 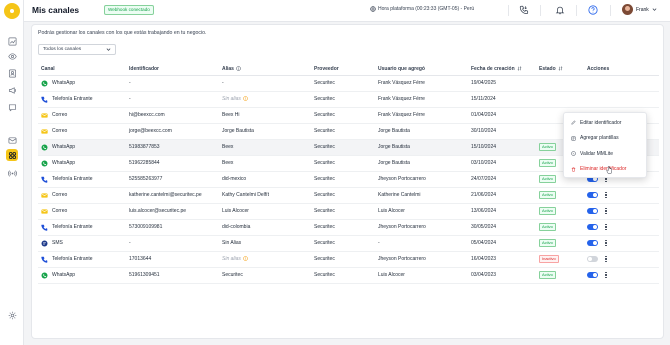 What do you see at coordinates (573, 138) in the screenshot?
I see `template-icon` at bounding box center [573, 138].